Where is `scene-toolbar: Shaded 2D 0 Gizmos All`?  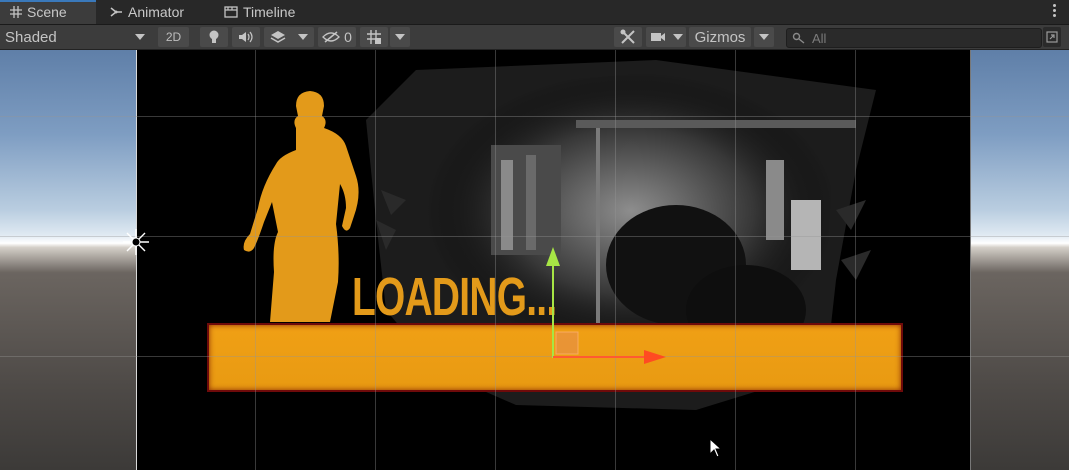 scene-toolbar: Shaded 2D 0 Gizmos All is located at coordinates (534, 37).